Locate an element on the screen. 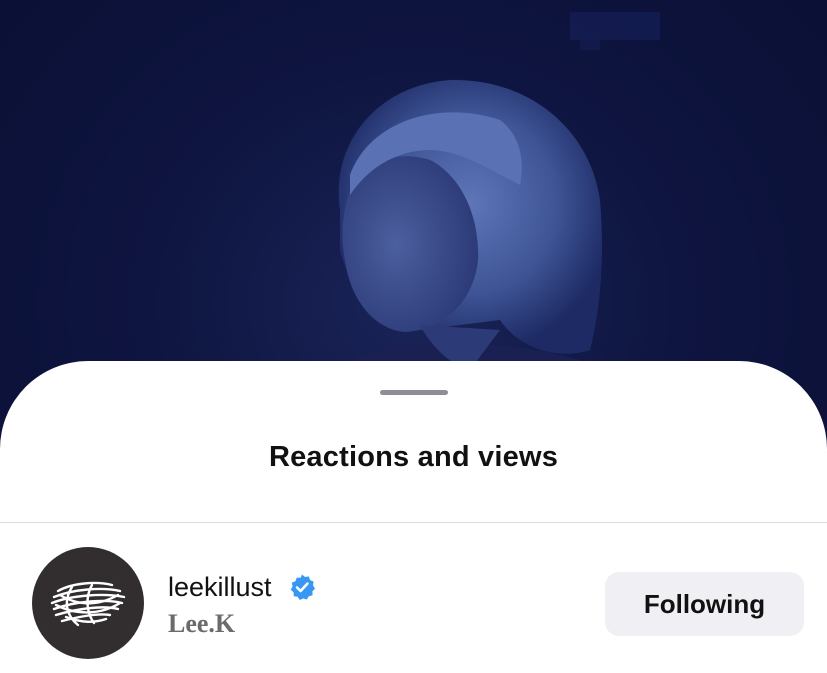 The height and width of the screenshot is (673, 827). scribble-logo-icon is located at coordinates (88, 604).